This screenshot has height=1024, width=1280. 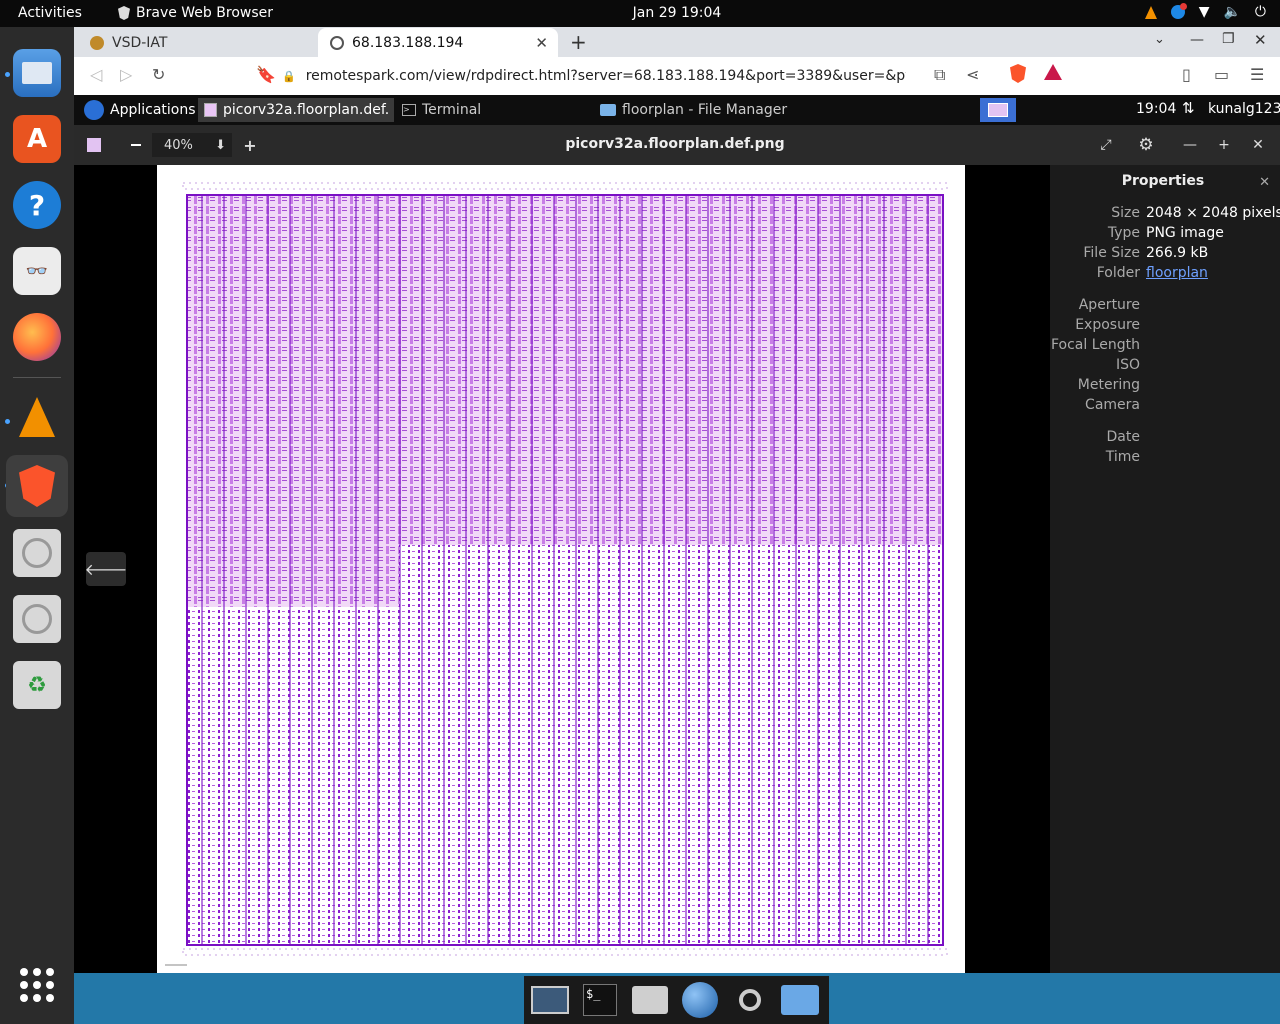 What do you see at coordinates (37, 337) in the screenshot?
I see `firefox-icon` at bounding box center [37, 337].